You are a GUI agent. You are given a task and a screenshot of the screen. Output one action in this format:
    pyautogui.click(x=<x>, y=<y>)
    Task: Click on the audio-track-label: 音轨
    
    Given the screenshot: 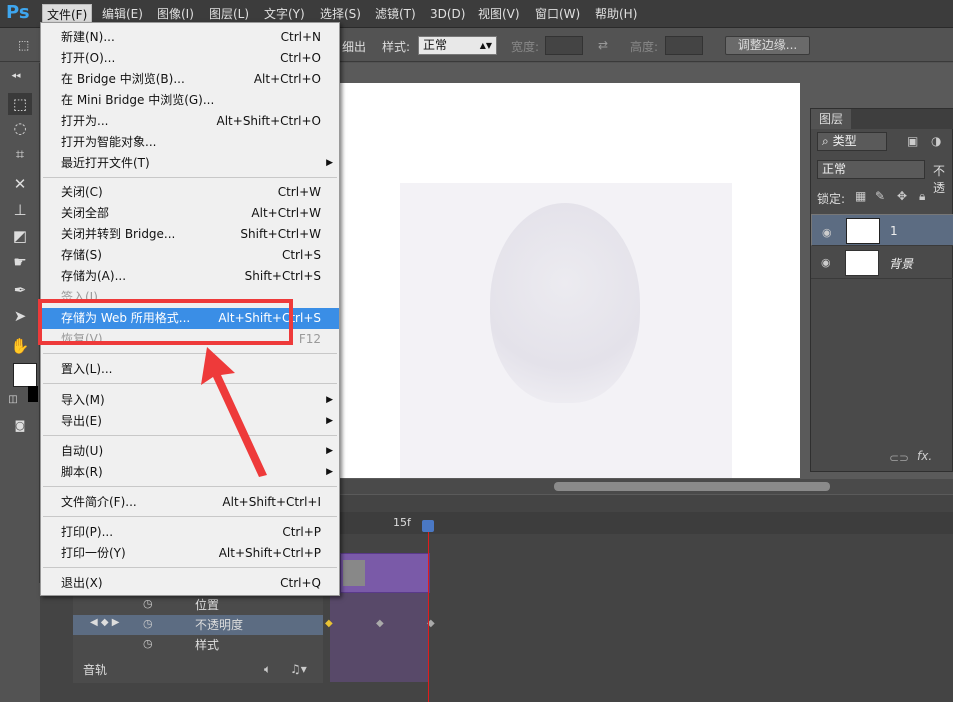 What is the action you would take?
    pyautogui.click(x=95, y=670)
    